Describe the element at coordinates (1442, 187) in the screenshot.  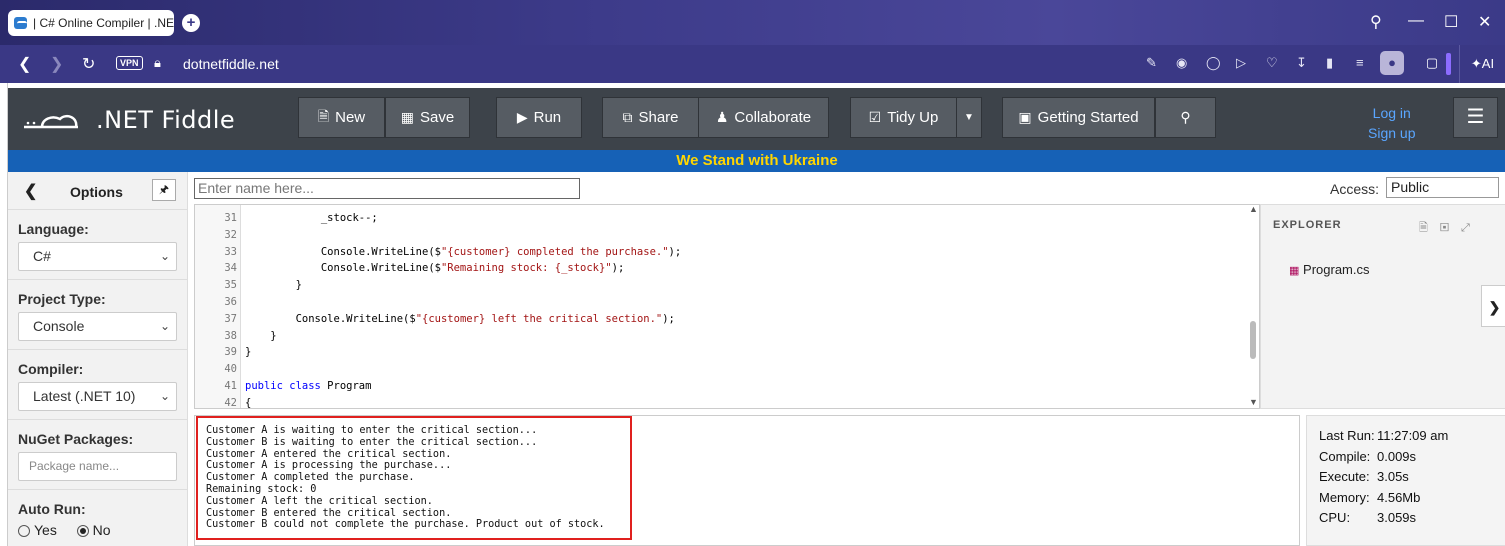
I see `access-select: Public` at that location.